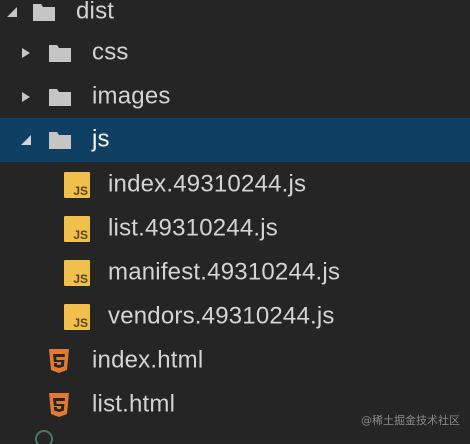 Image resolution: width=470 pixels, height=444 pixels. Describe the element at coordinates (410, 420) in the screenshot. I see `watermark: @稀土掘金技术社区` at that location.